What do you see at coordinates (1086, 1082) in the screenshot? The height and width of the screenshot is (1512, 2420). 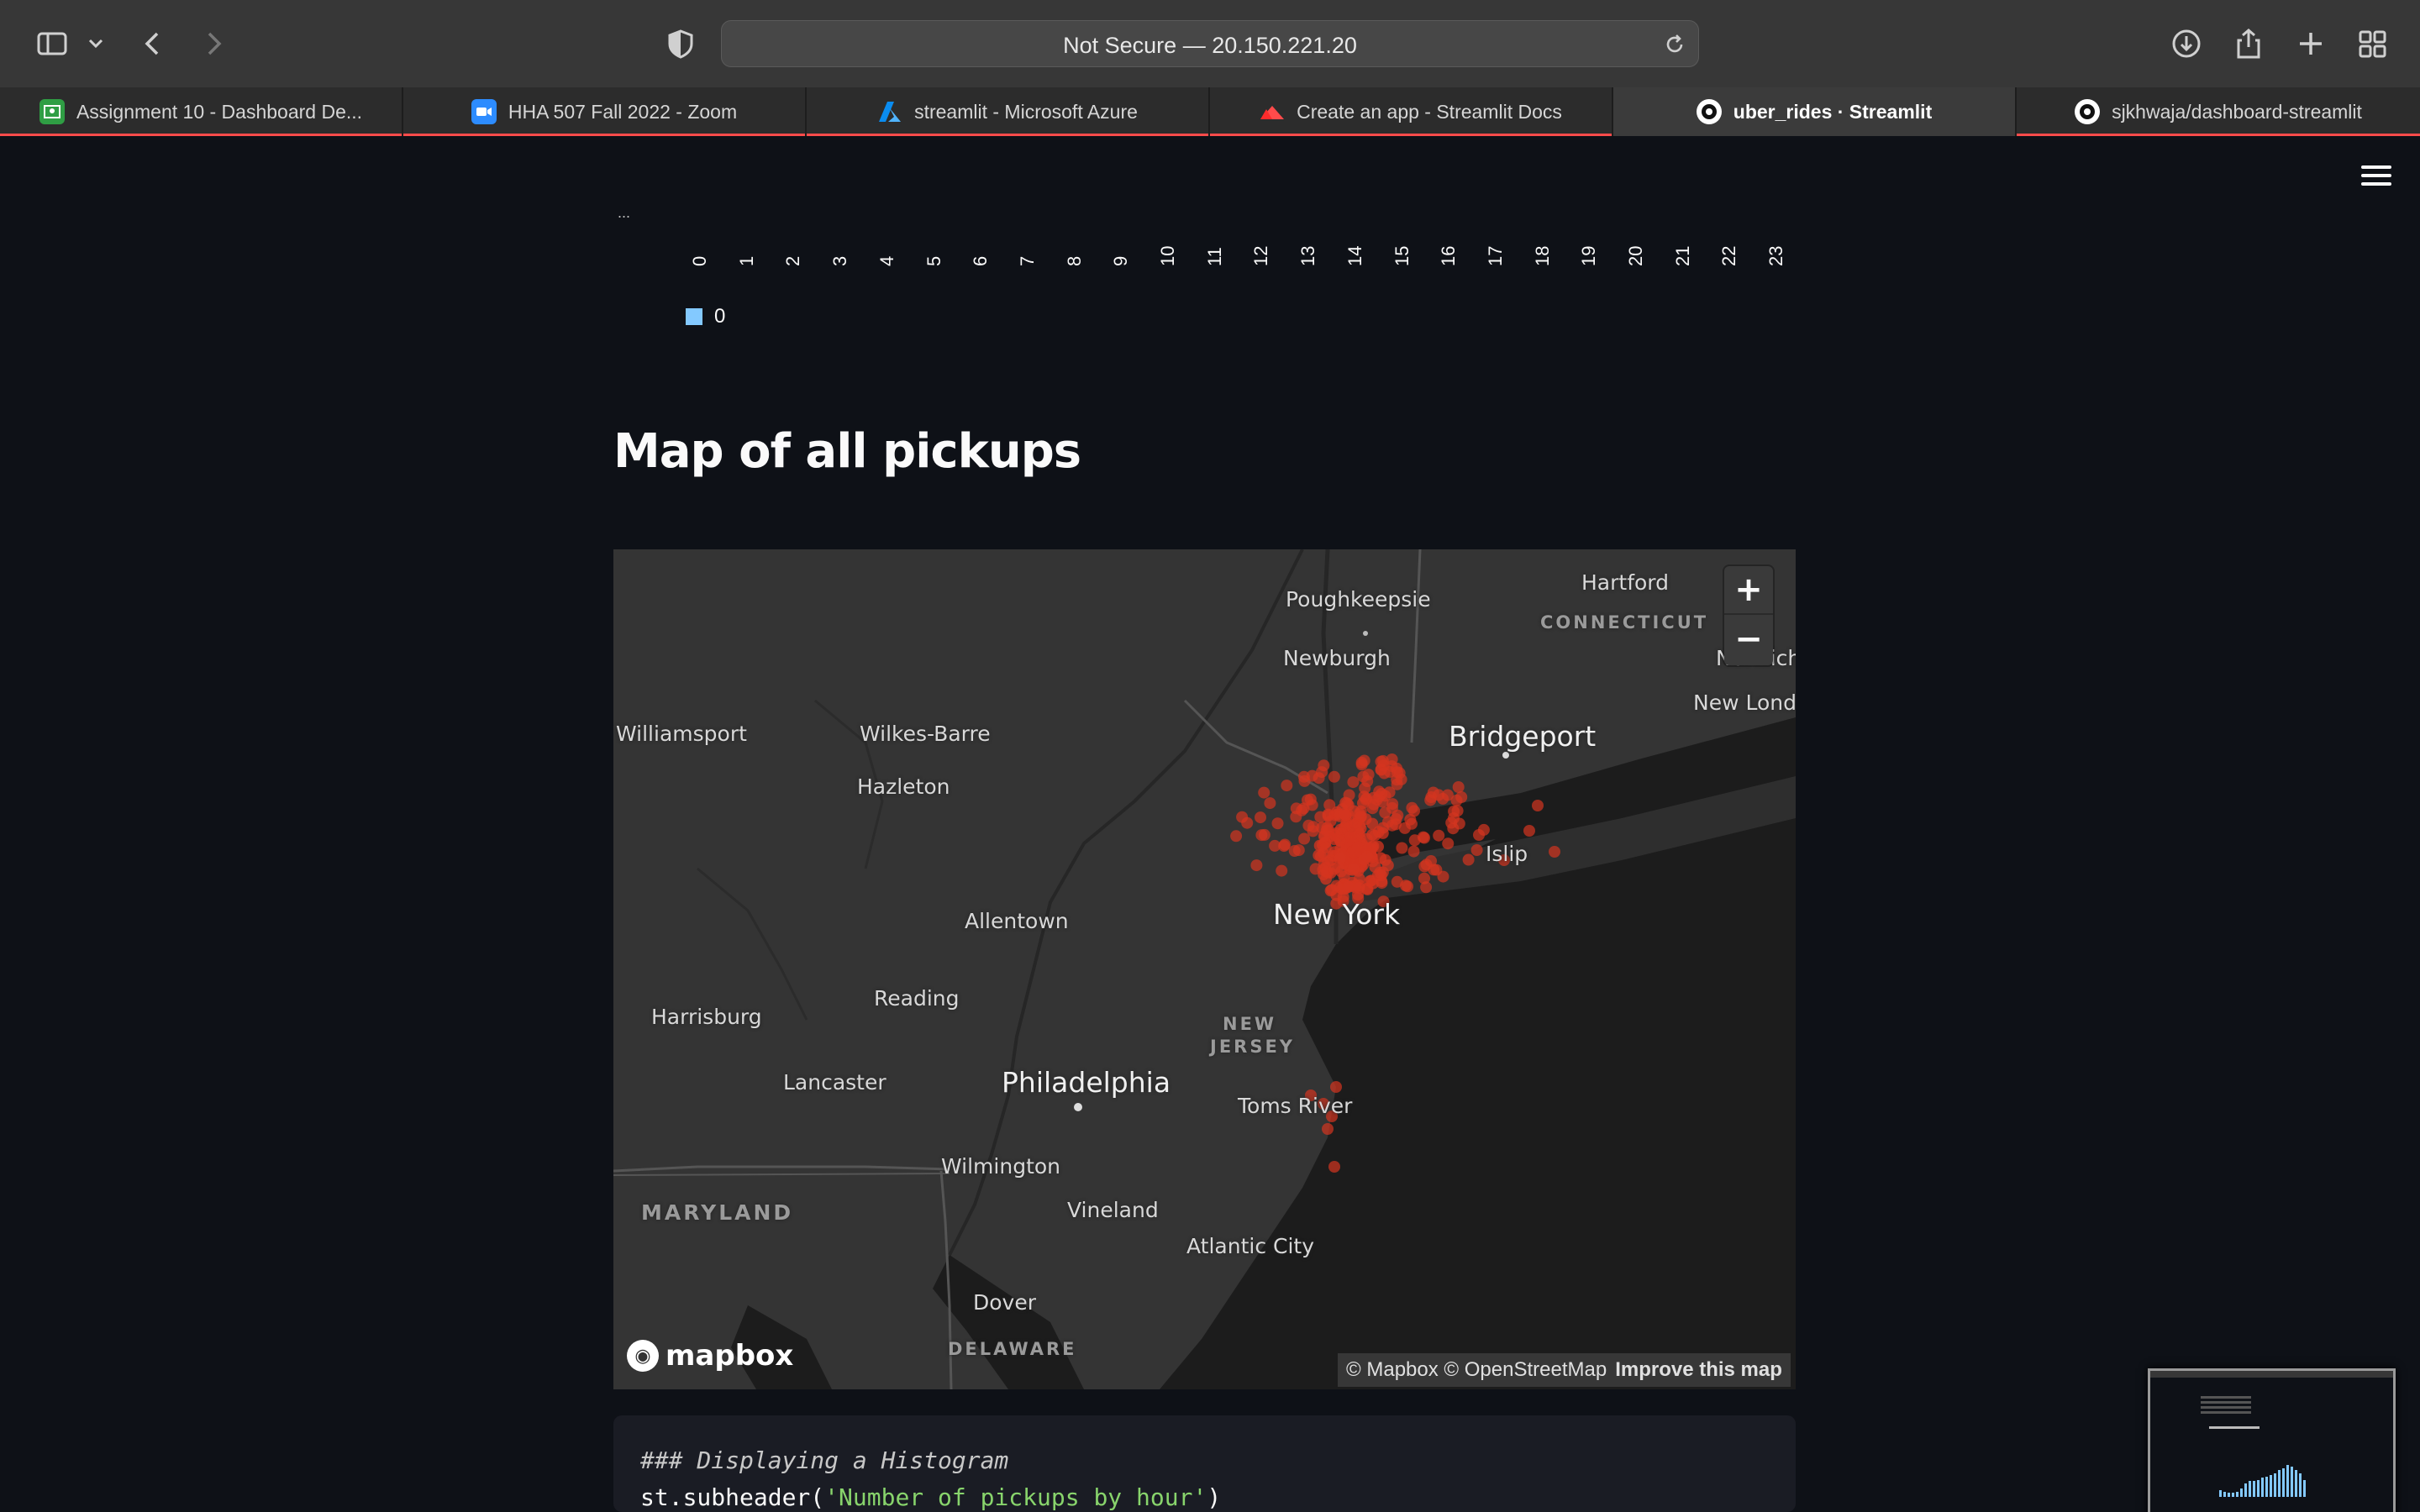 I see `place-philadelphia: Philadelphia` at bounding box center [1086, 1082].